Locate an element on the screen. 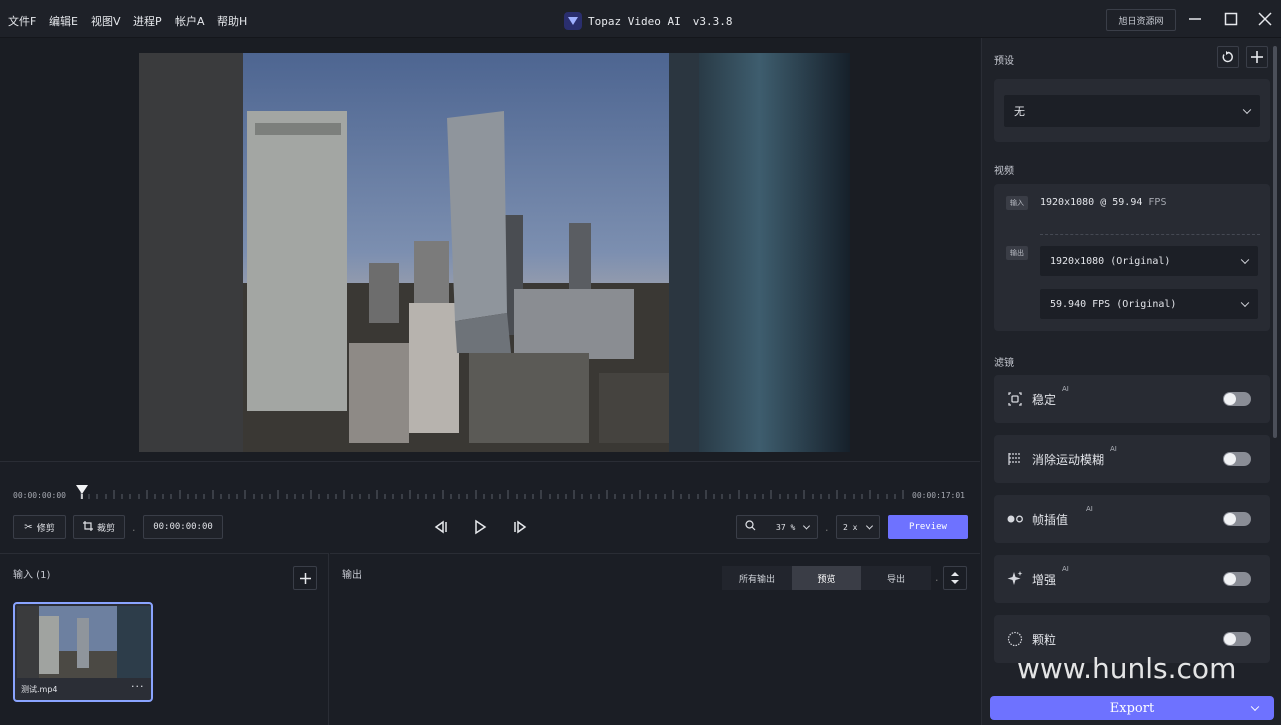 The height and width of the screenshot is (725, 1281). tab-all-outputs: 所有输出 is located at coordinates (757, 578).